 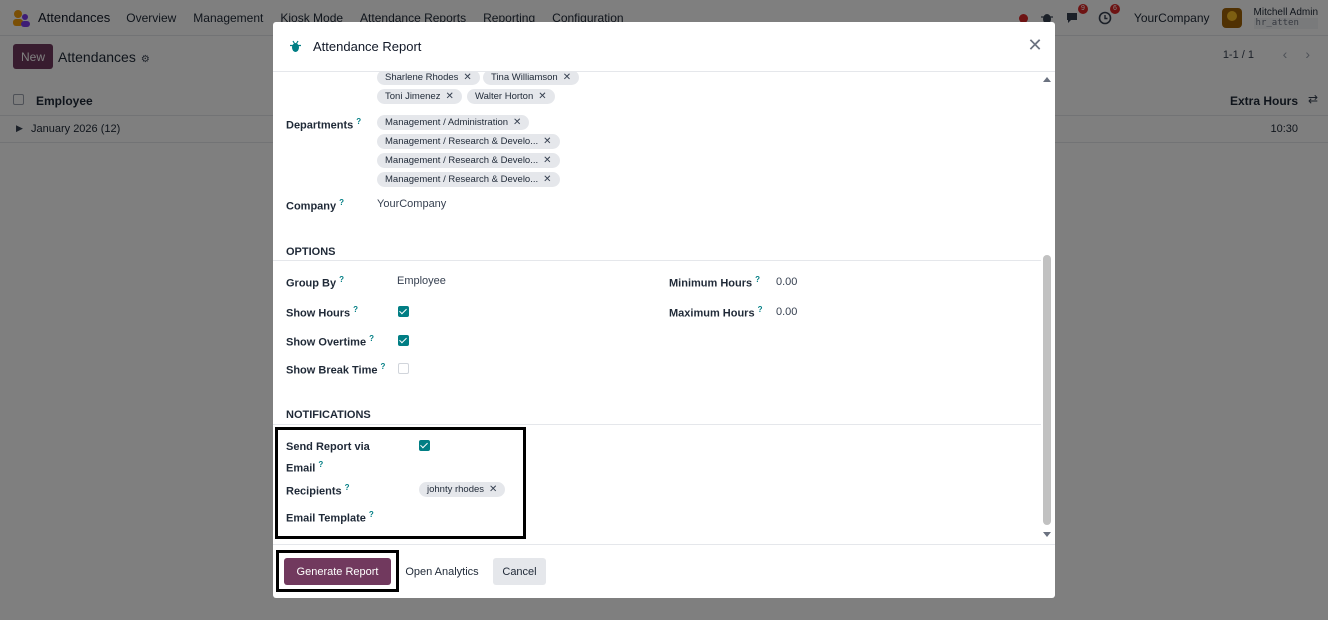 What do you see at coordinates (403, 311) in the screenshot?
I see `show-hours-checkbox` at bounding box center [403, 311].